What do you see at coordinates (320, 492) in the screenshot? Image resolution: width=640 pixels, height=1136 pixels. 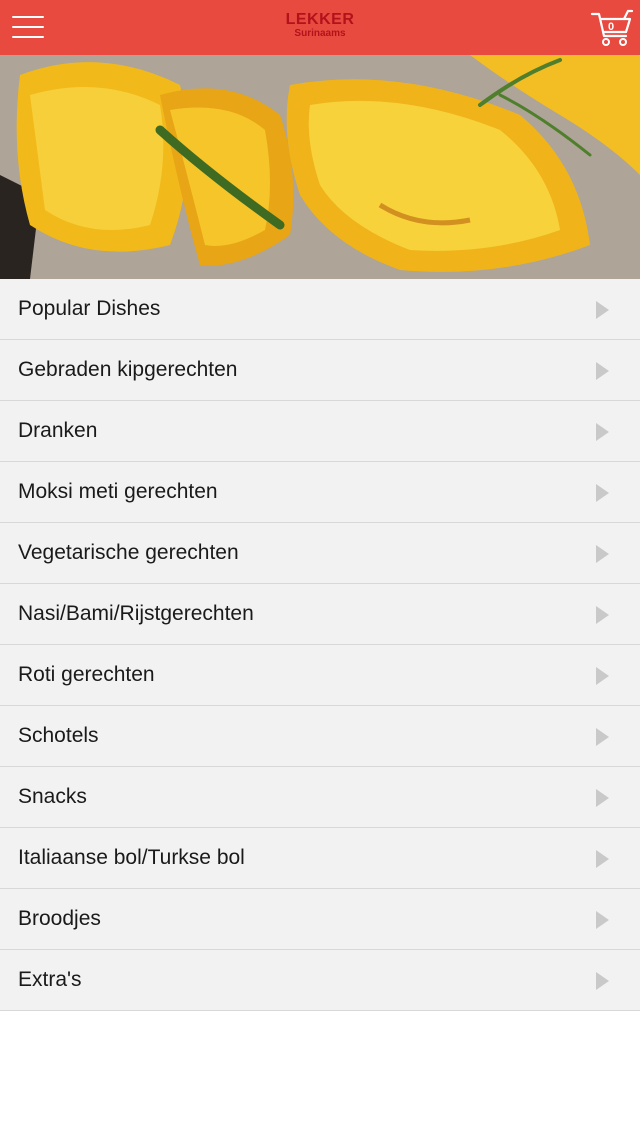 I see `category-item-moksi-meti-gerechten: Moksi meti gerechten` at bounding box center [320, 492].